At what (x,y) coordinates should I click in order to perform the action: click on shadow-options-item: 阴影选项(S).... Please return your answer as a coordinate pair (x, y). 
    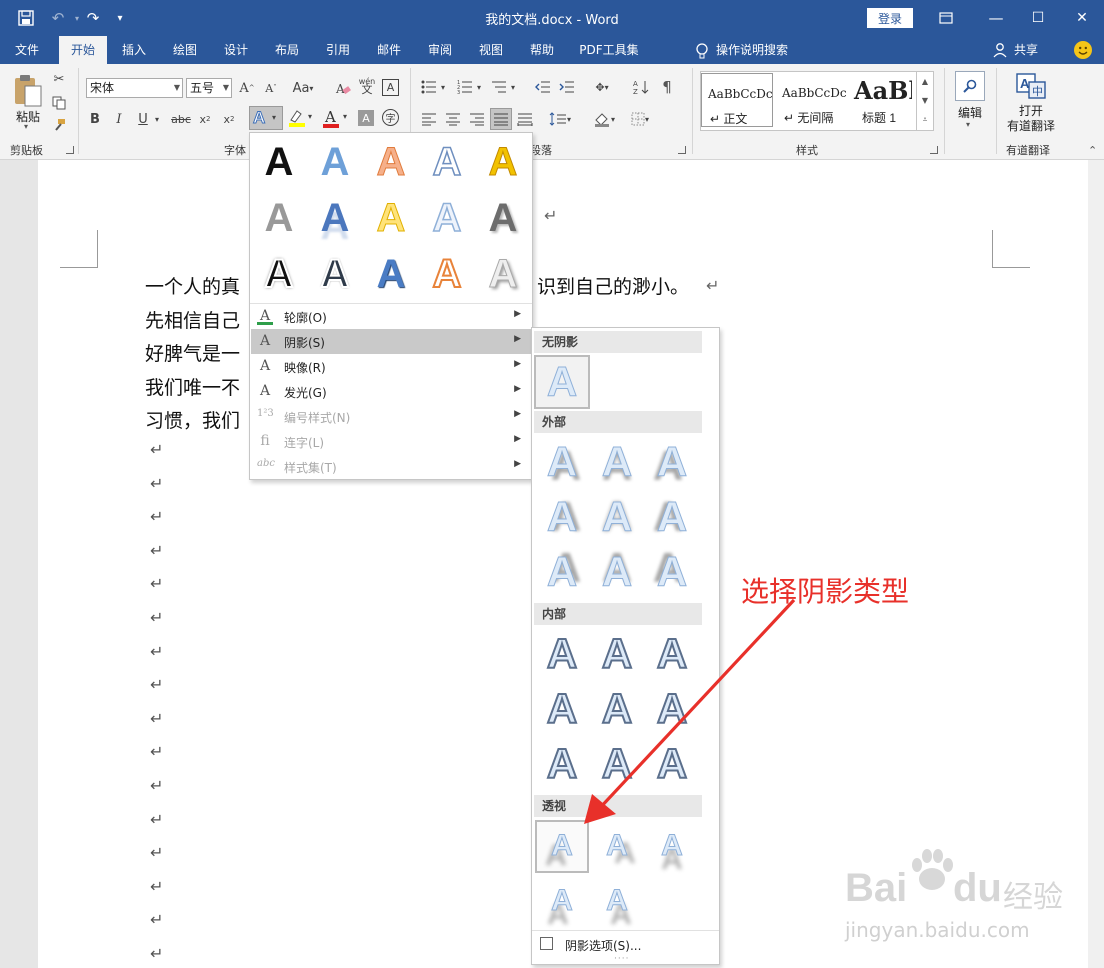
    Looking at the image, I should click on (625, 944).